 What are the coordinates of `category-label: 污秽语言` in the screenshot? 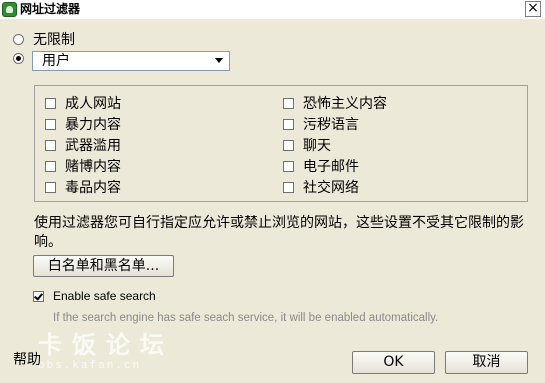 It's located at (331, 124).